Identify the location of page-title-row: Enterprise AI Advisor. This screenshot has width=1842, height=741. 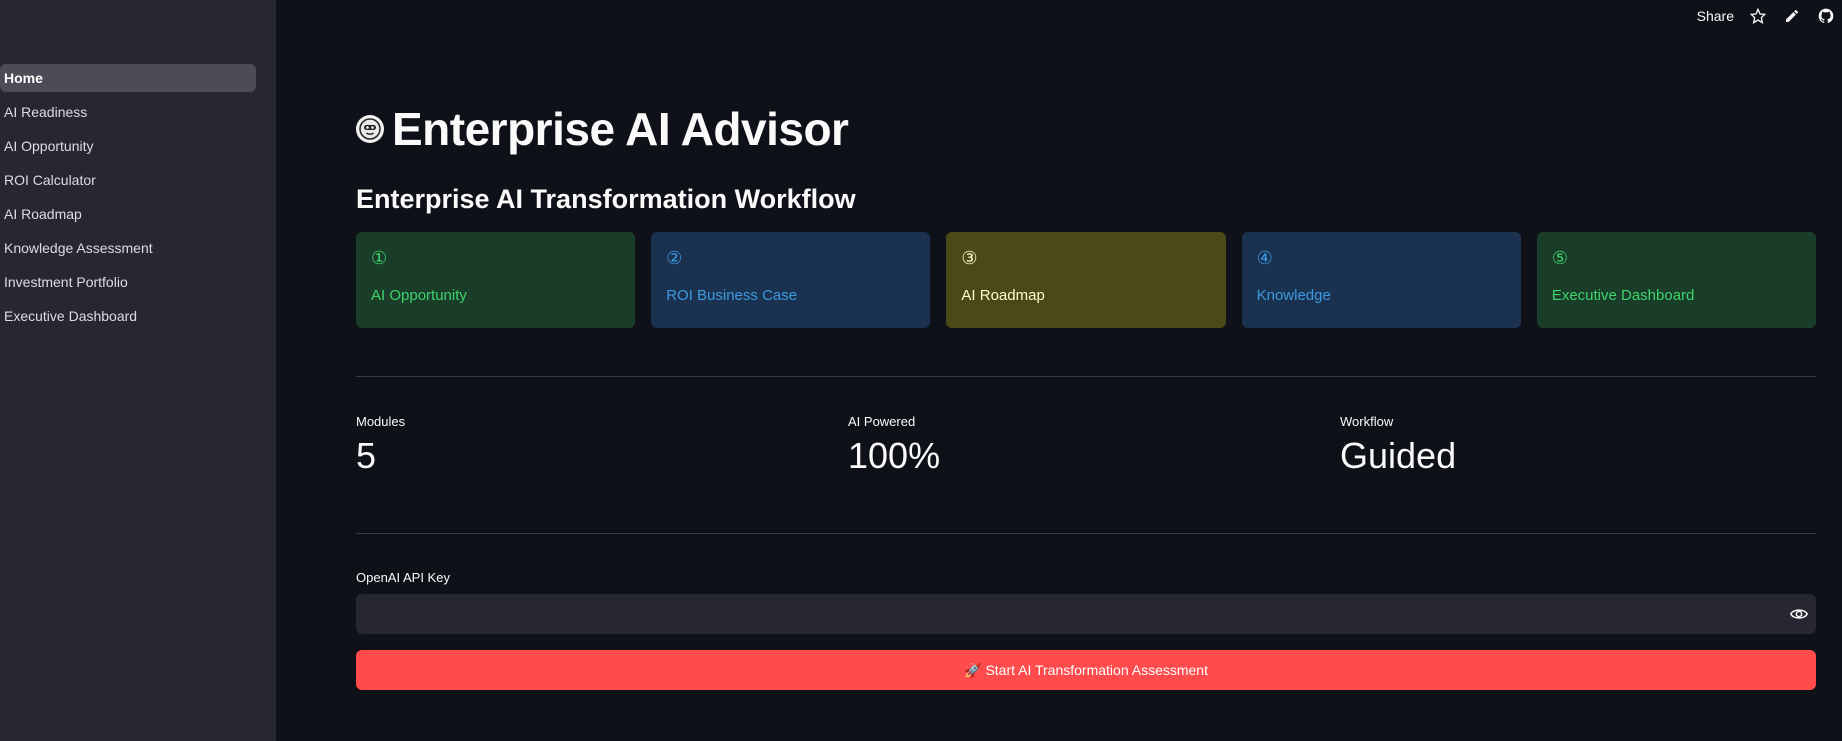
(602, 129).